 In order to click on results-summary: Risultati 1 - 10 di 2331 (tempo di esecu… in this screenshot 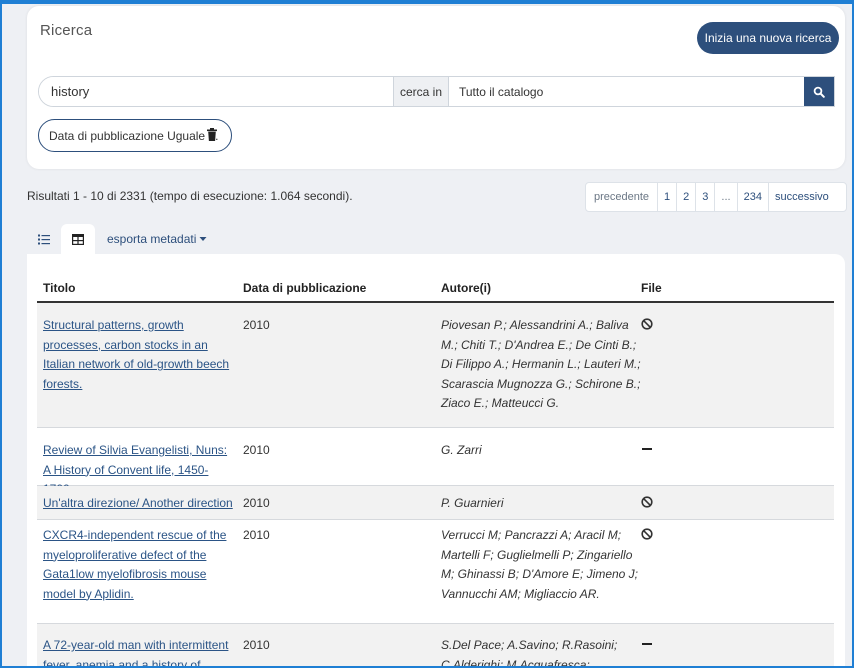, I will do `click(190, 196)`.